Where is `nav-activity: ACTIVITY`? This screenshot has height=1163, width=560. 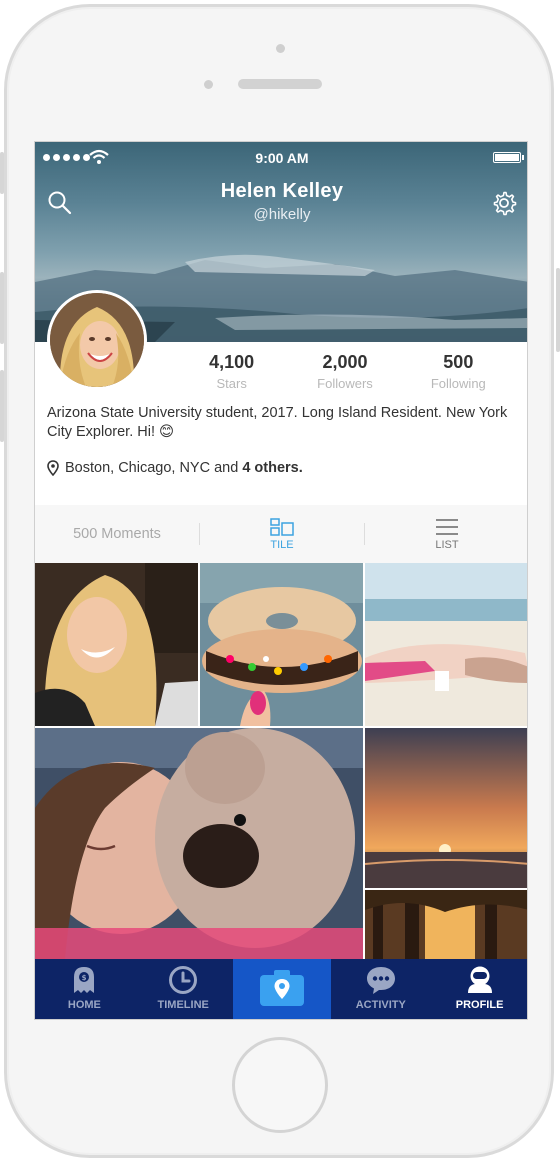
nav-activity: ACTIVITY is located at coordinates (380, 989).